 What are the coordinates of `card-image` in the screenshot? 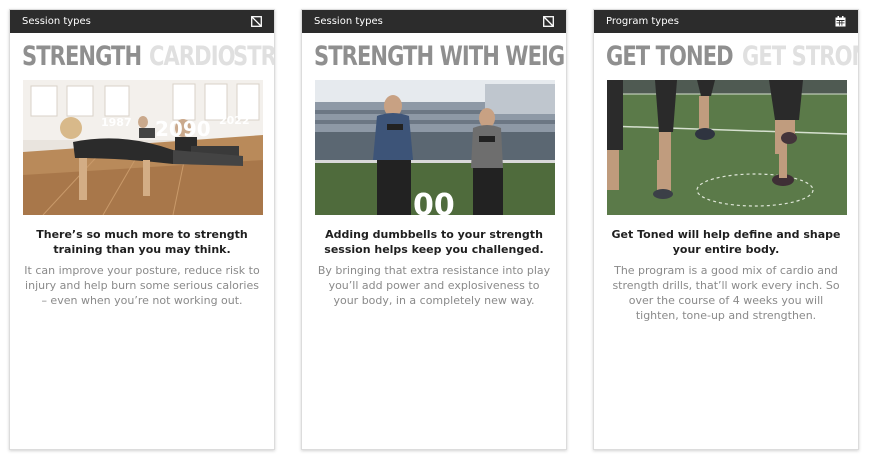 It's located at (727, 147).